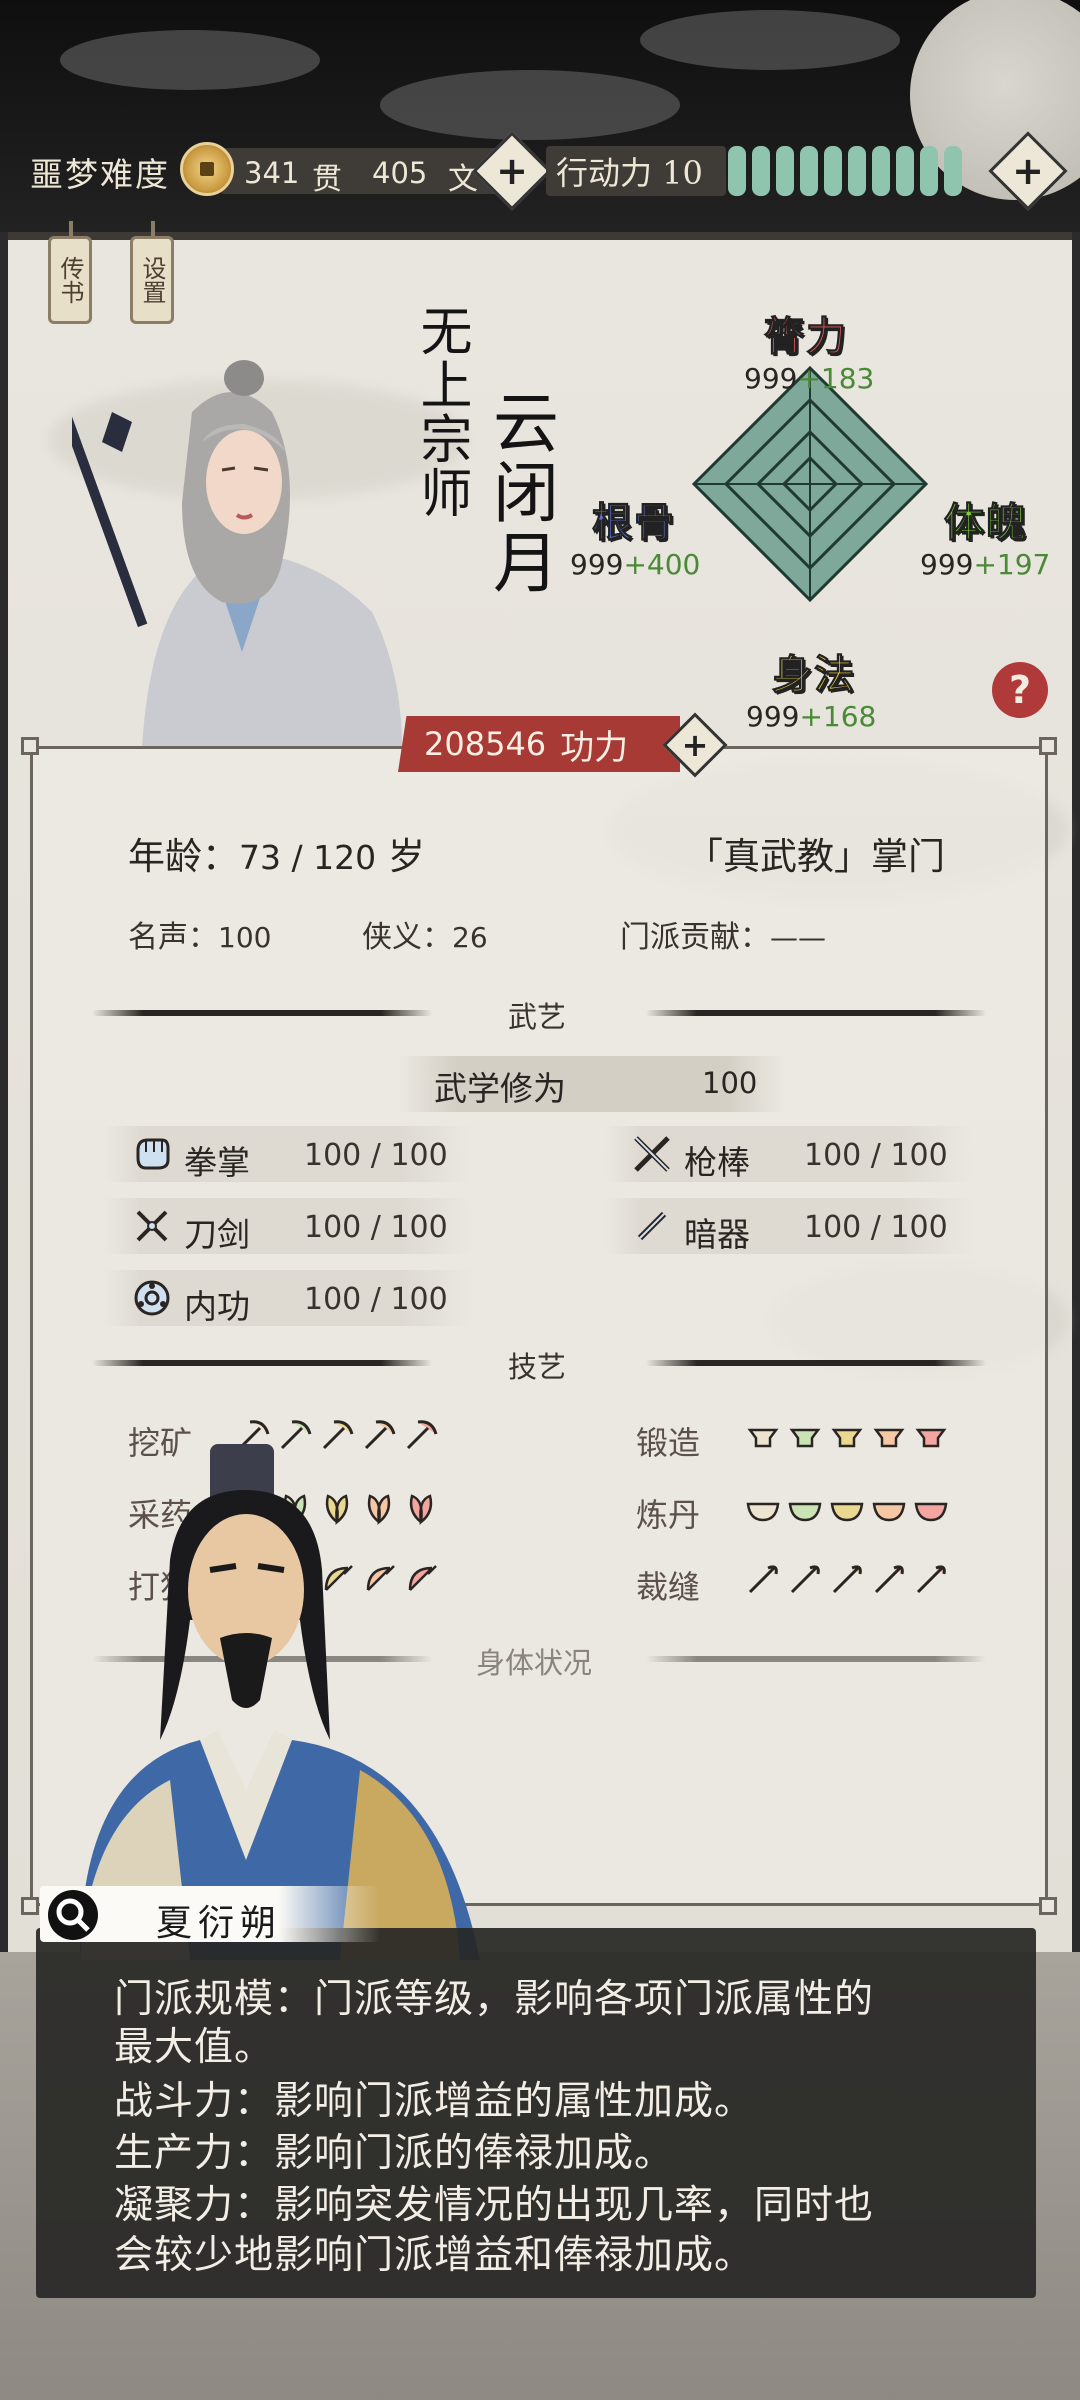 The image size is (1080, 2400). I want to click on skill-row-spear: 枪棒 100 / 100, so click(789, 1154).